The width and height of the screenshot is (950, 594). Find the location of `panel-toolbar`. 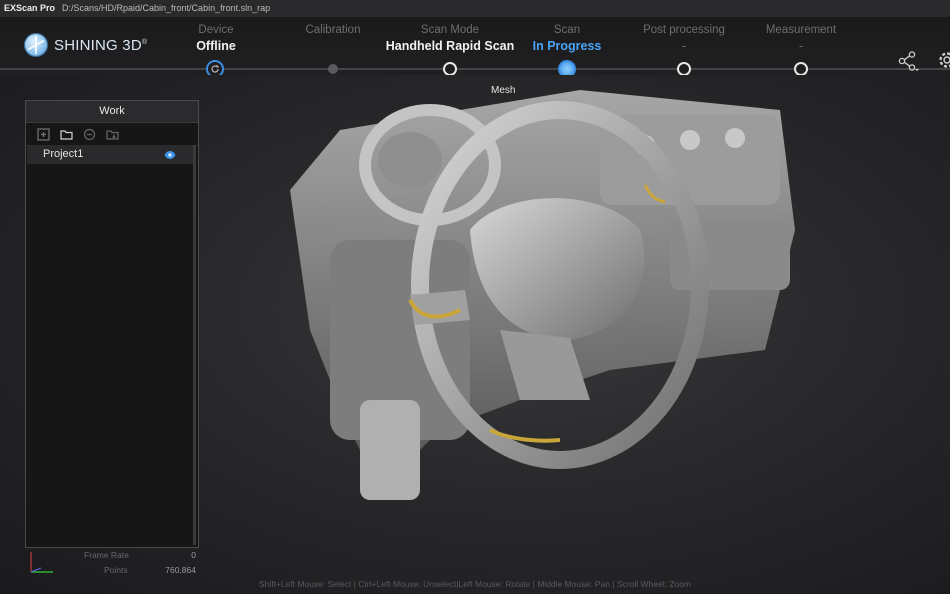

panel-toolbar is located at coordinates (112, 134).